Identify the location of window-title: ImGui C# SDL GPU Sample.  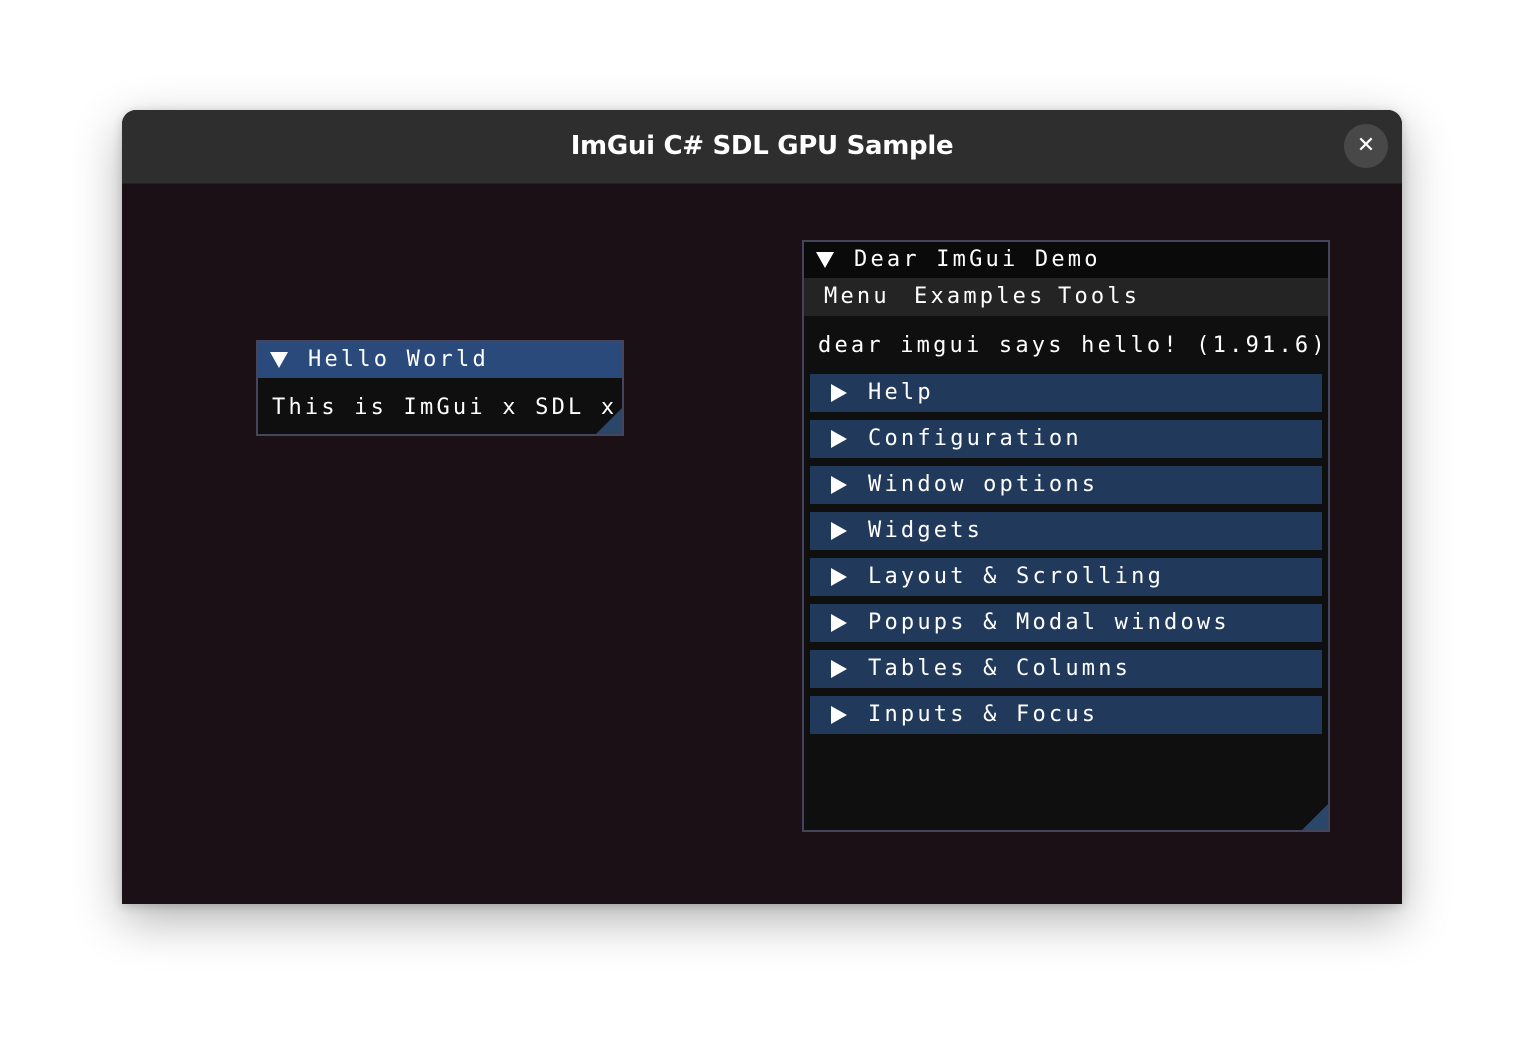
(762, 146).